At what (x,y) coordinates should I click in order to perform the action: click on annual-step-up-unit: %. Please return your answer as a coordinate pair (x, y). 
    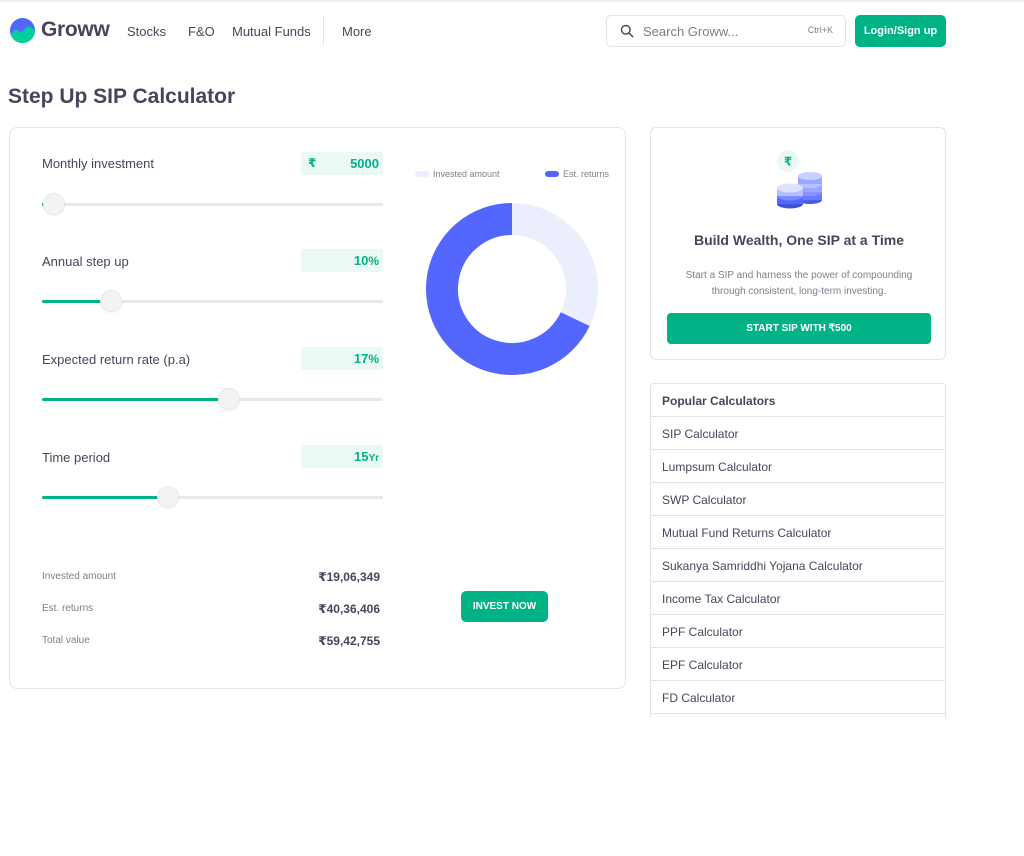
    Looking at the image, I should click on (373, 261).